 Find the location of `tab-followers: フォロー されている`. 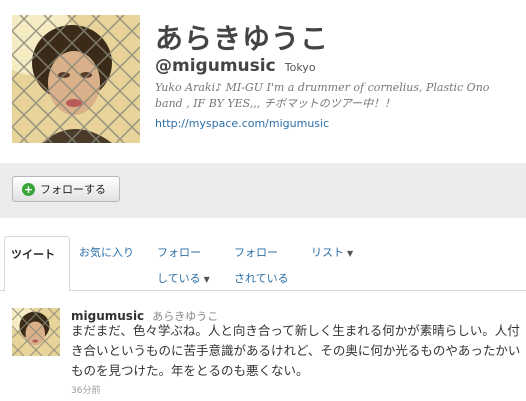

tab-followers: フォロー されている is located at coordinates (261, 266).